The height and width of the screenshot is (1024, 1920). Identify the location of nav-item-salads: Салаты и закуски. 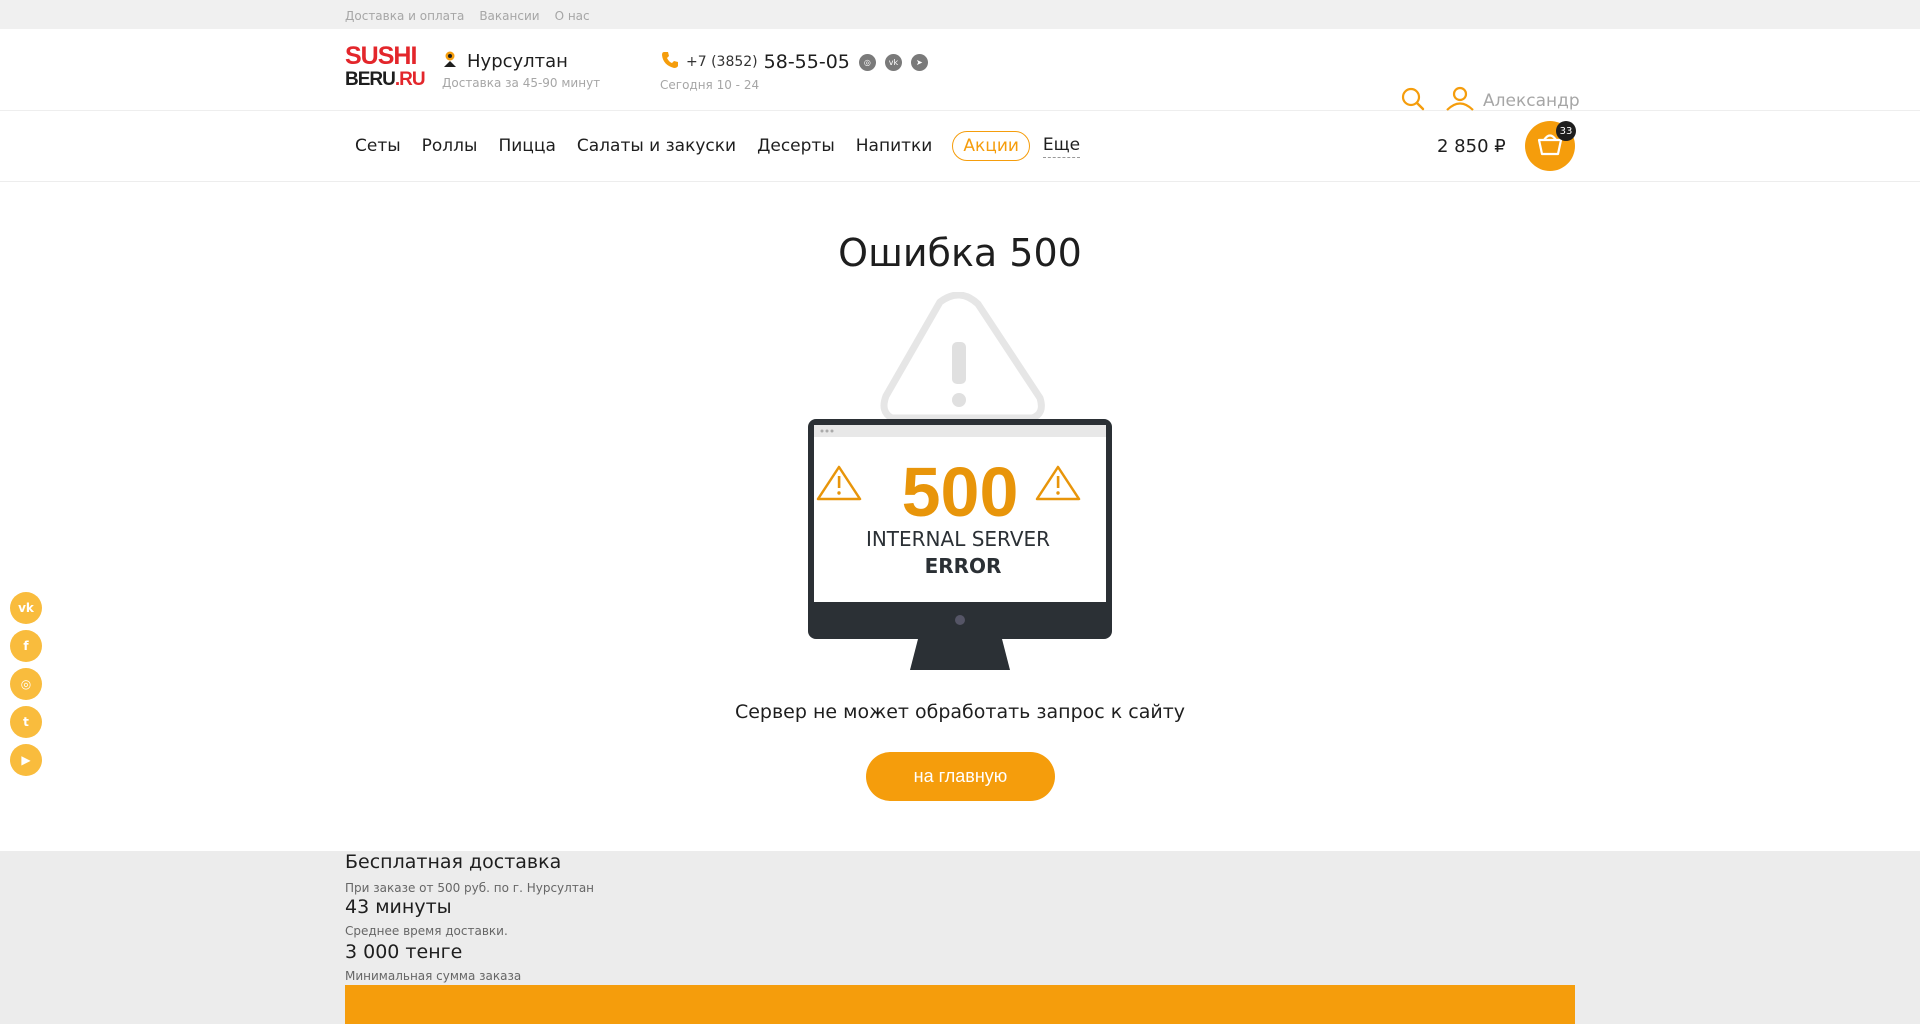
(656, 146).